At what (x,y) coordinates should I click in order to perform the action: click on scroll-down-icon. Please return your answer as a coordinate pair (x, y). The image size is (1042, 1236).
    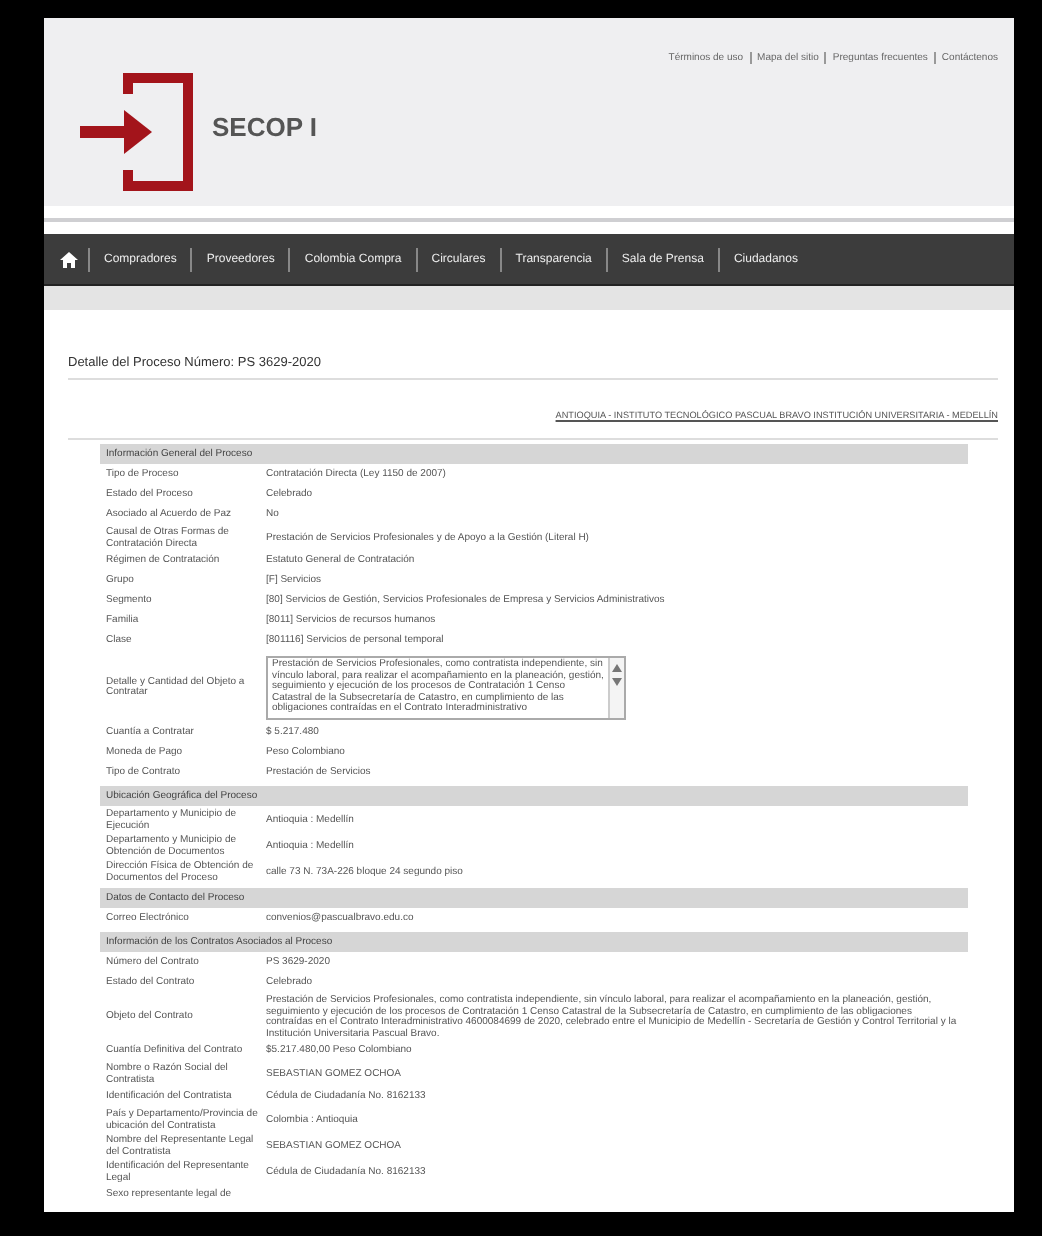
    Looking at the image, I should click on (617, 682).